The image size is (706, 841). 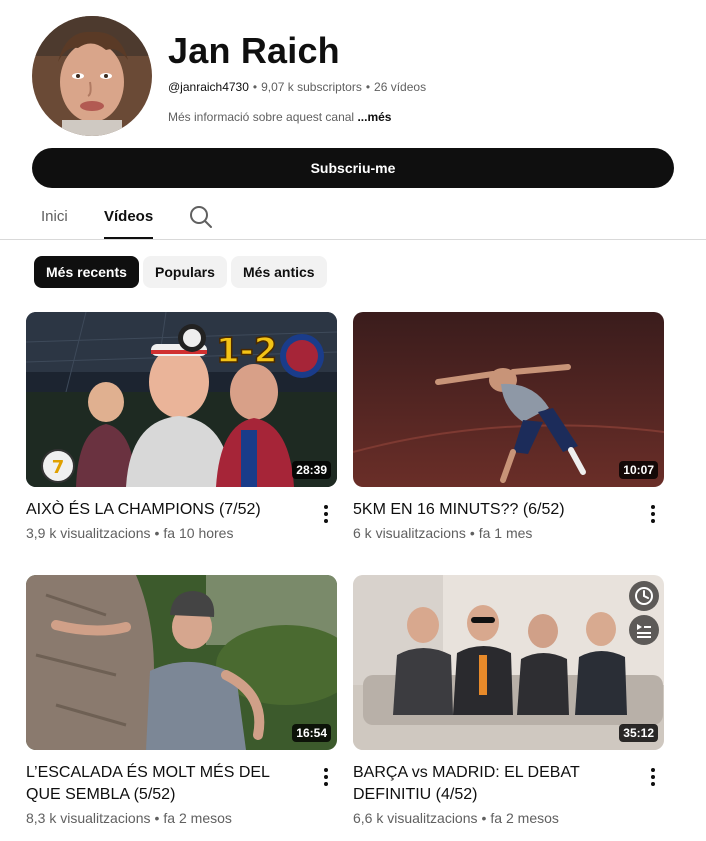 What do you see at coordinates (353, 168) in the screenshot?
I see `subscribe-button: Subscriu-me` at bounding box center [353, 168].